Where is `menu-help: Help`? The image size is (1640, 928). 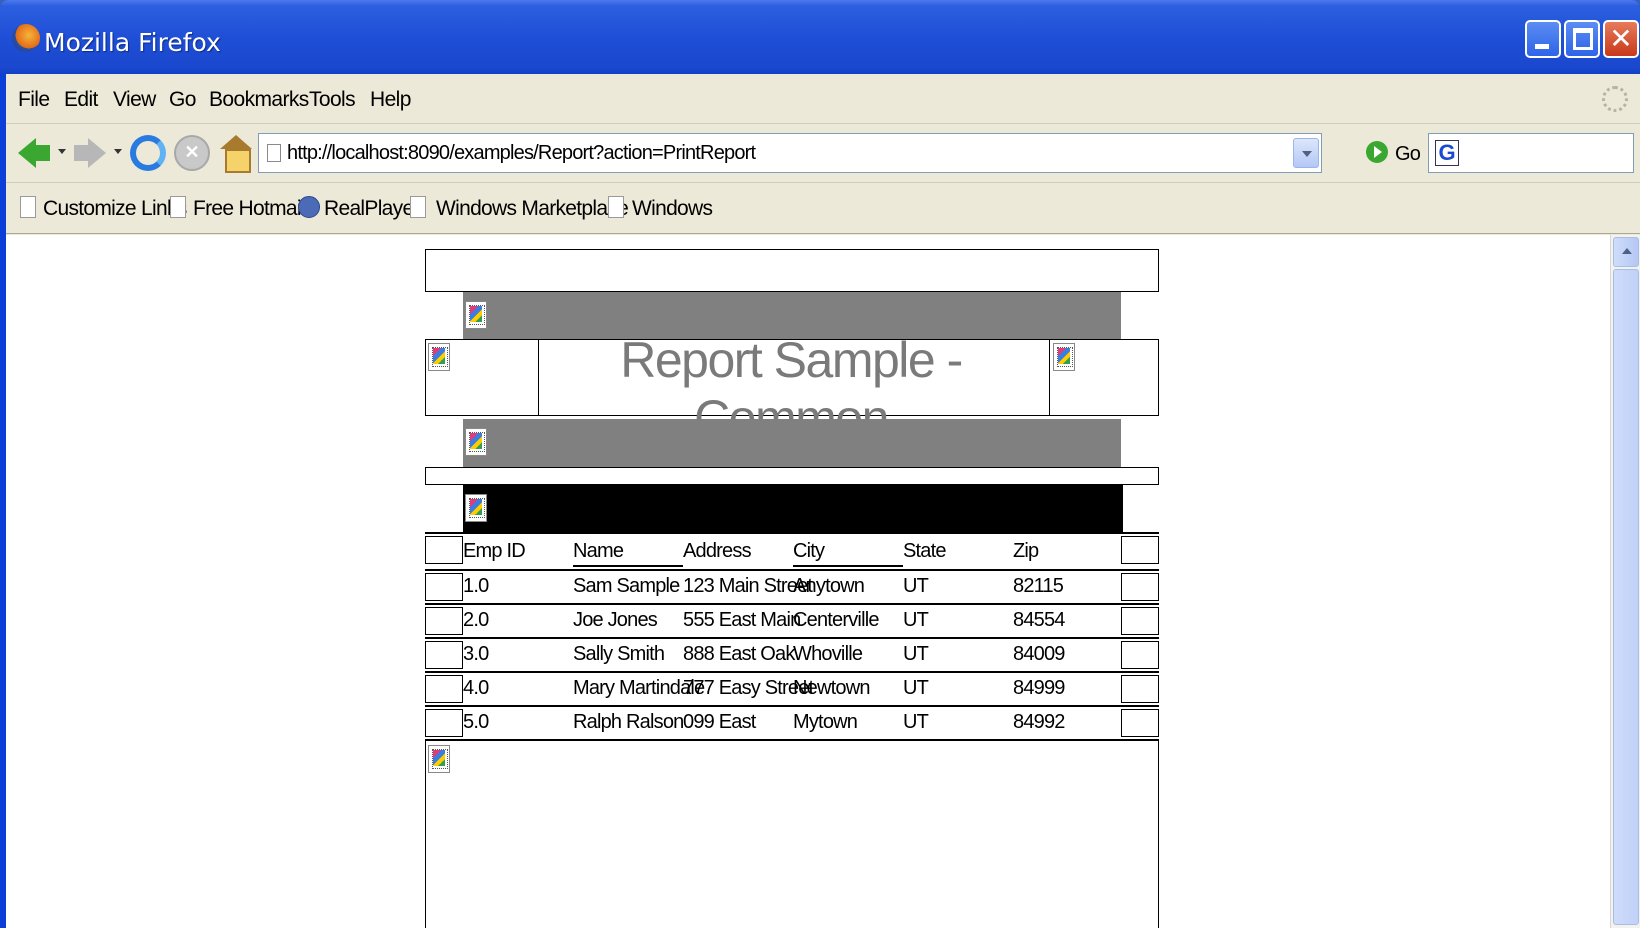 menu-help: Help is located at coordinates (390, 100).